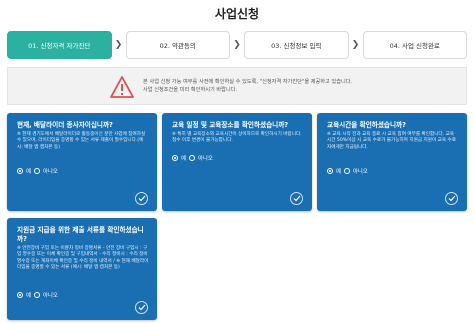 This screenshot has height=324, width=474. What do you see at coordinates (59, 45) in the screenshot?
I see `step-self-diagnosis: 01. 신청자격 자가진단` at bounding box center [59, 45].